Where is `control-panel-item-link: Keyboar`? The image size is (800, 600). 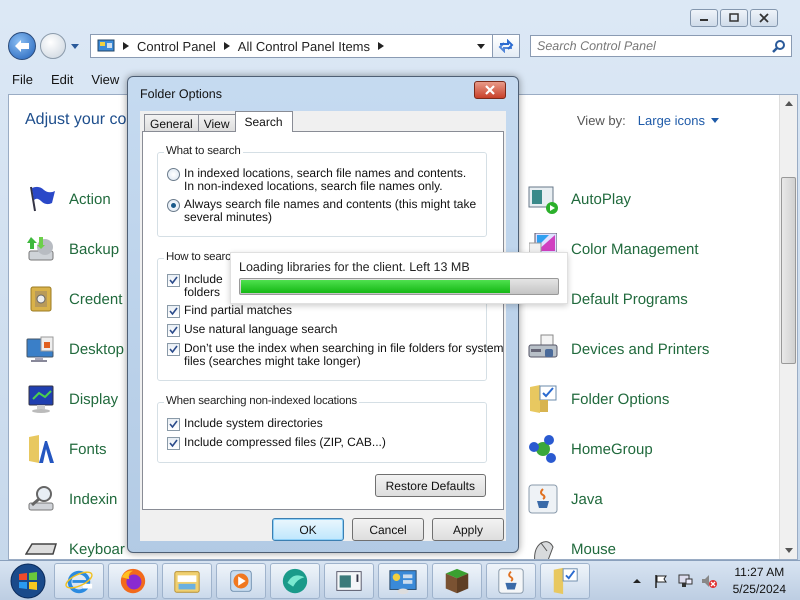 control-panel-item-link: Keyboar is located at coordinates (97, 549).